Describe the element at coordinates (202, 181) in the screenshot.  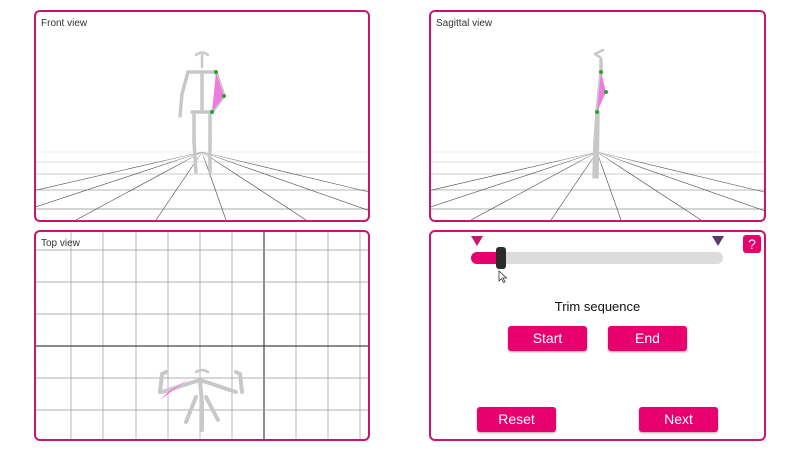
I see `floor-grid` at that location.